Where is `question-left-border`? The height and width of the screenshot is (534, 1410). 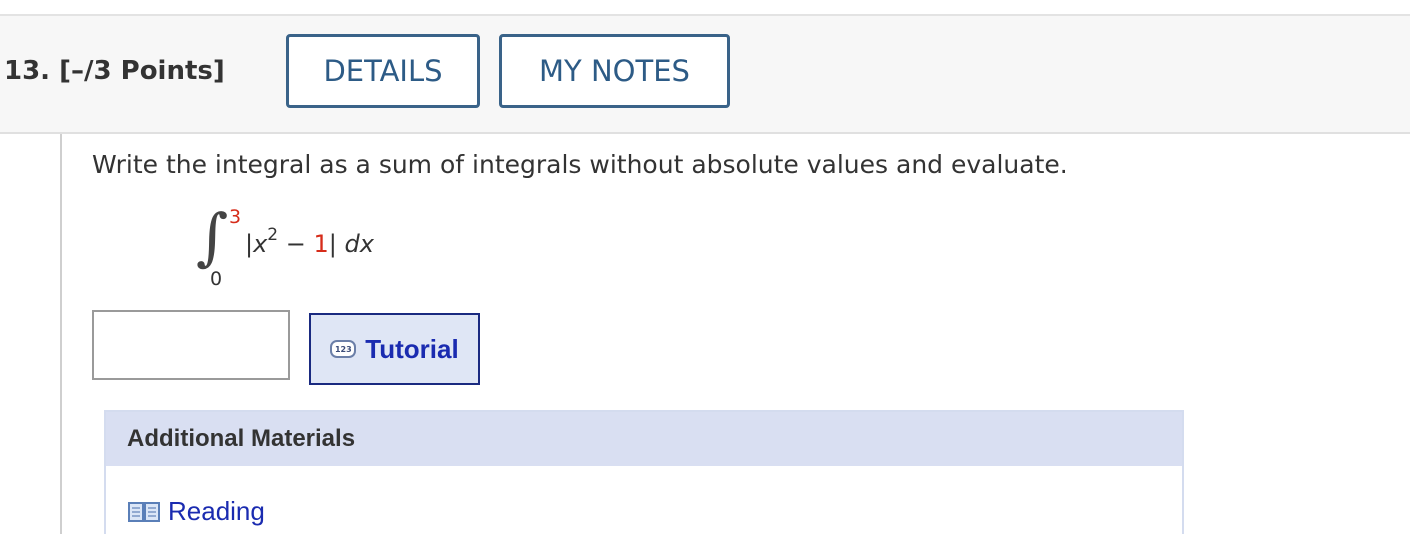
question-left-border is located at coordinates (61, 334).